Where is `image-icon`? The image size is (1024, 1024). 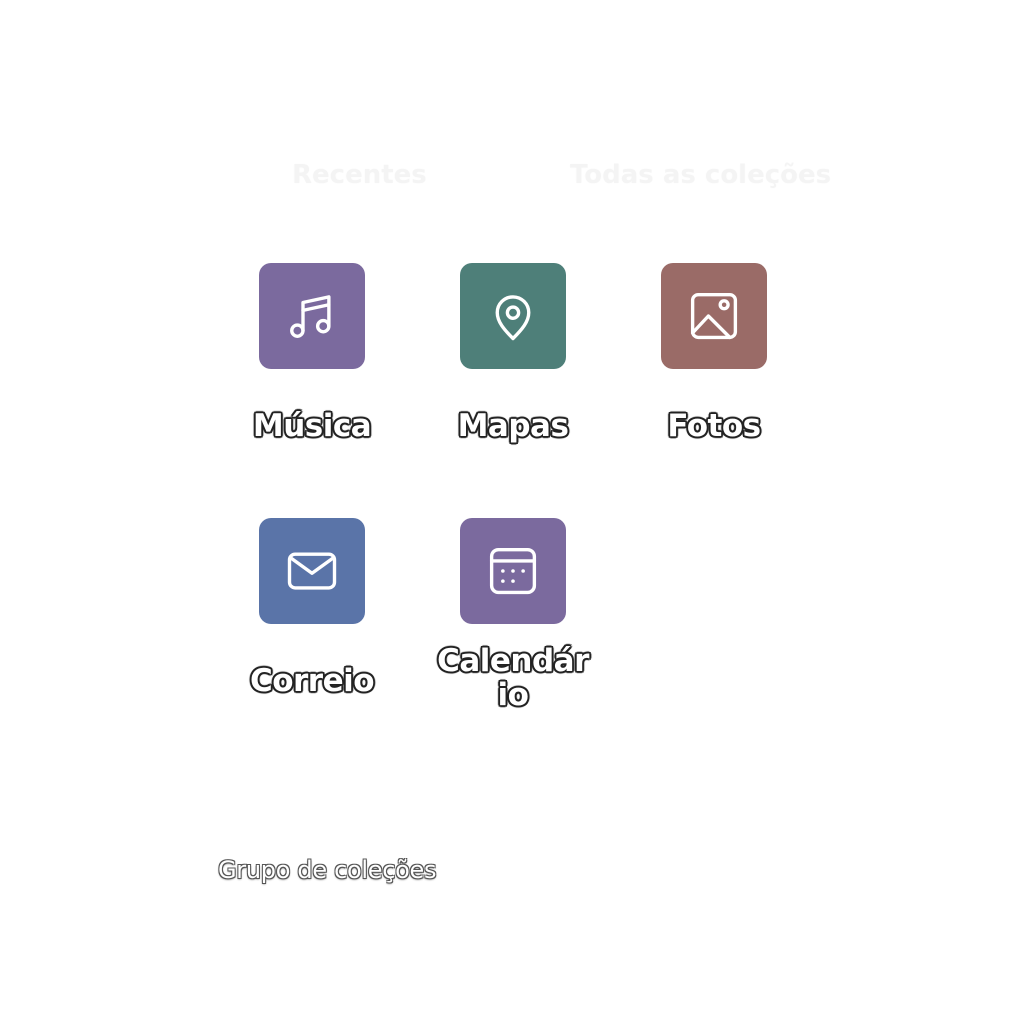
image-icon is located at coordinates (714, 316).